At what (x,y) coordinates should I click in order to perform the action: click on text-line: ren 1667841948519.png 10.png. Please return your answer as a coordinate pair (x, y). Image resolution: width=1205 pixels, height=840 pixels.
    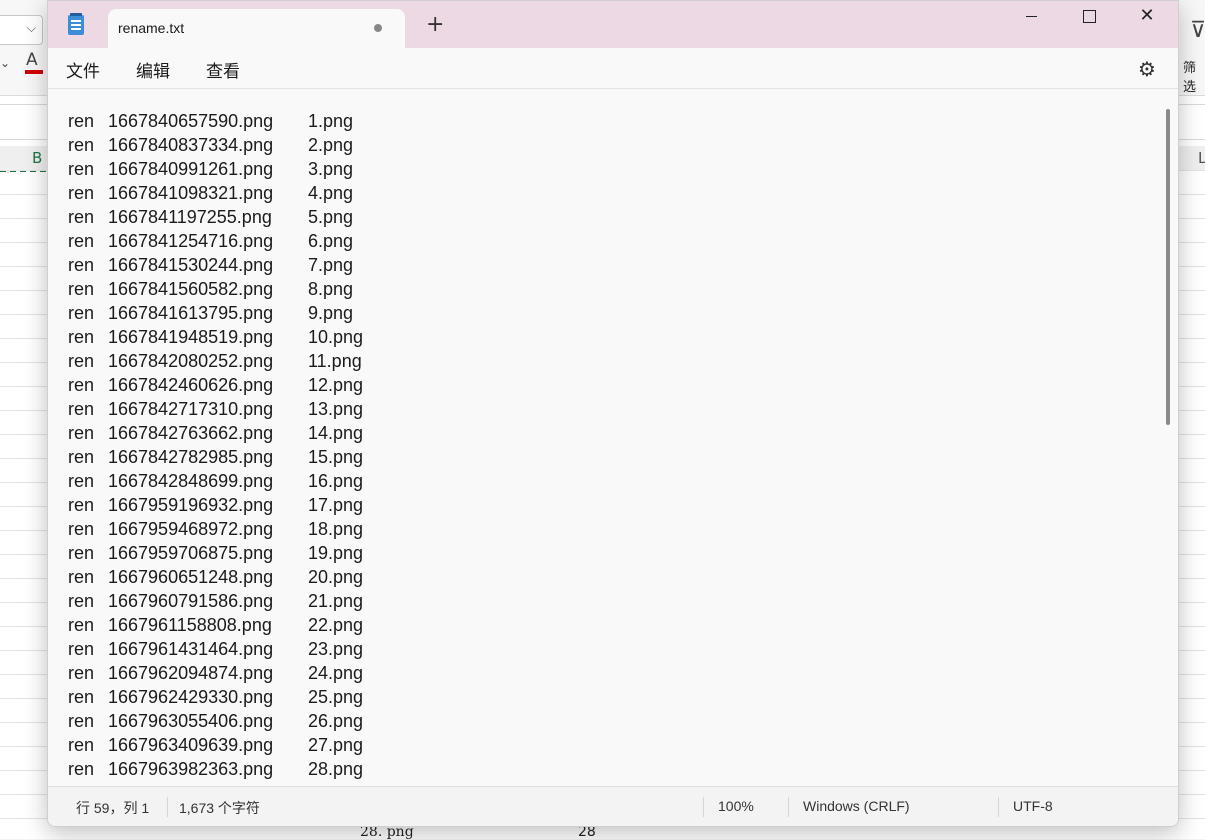
    Looking at the image, I should click on (238, 337).